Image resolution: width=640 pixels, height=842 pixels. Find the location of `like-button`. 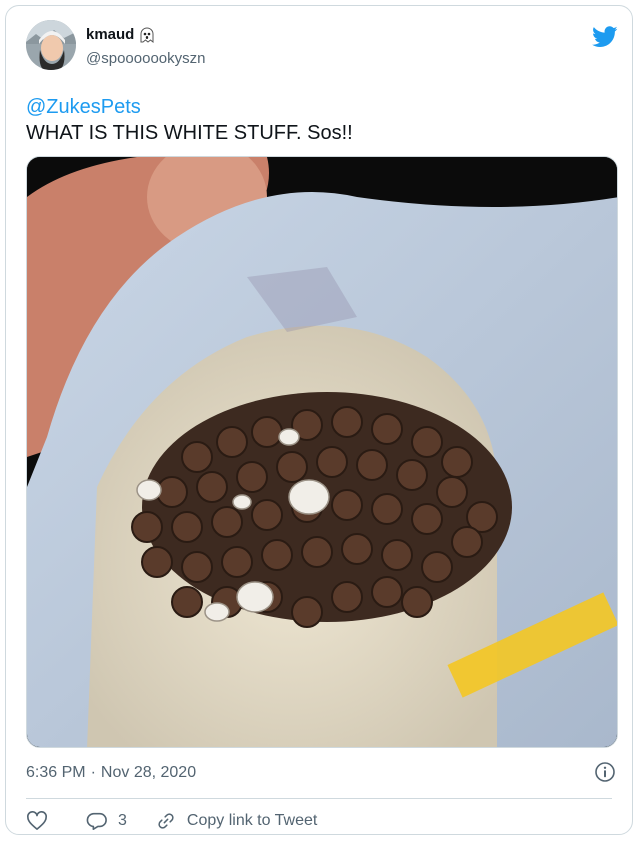

like-button is located at coordinates (42, 821).